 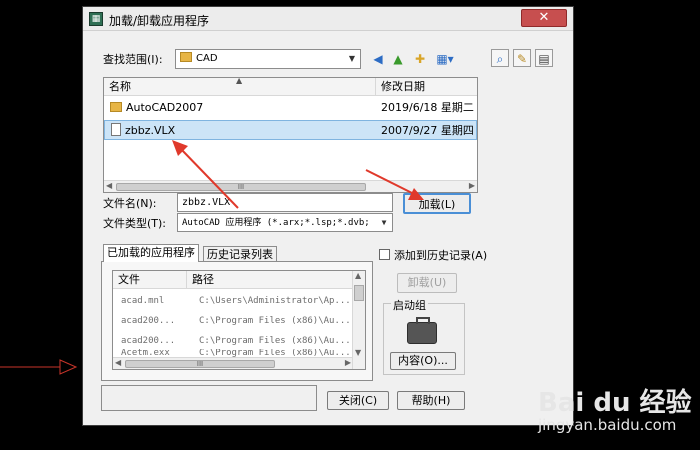 What do you see at coordinates (394, 184) in the screenshot?
I see `annotation-arrow-load` at bounding box center [394, 184].